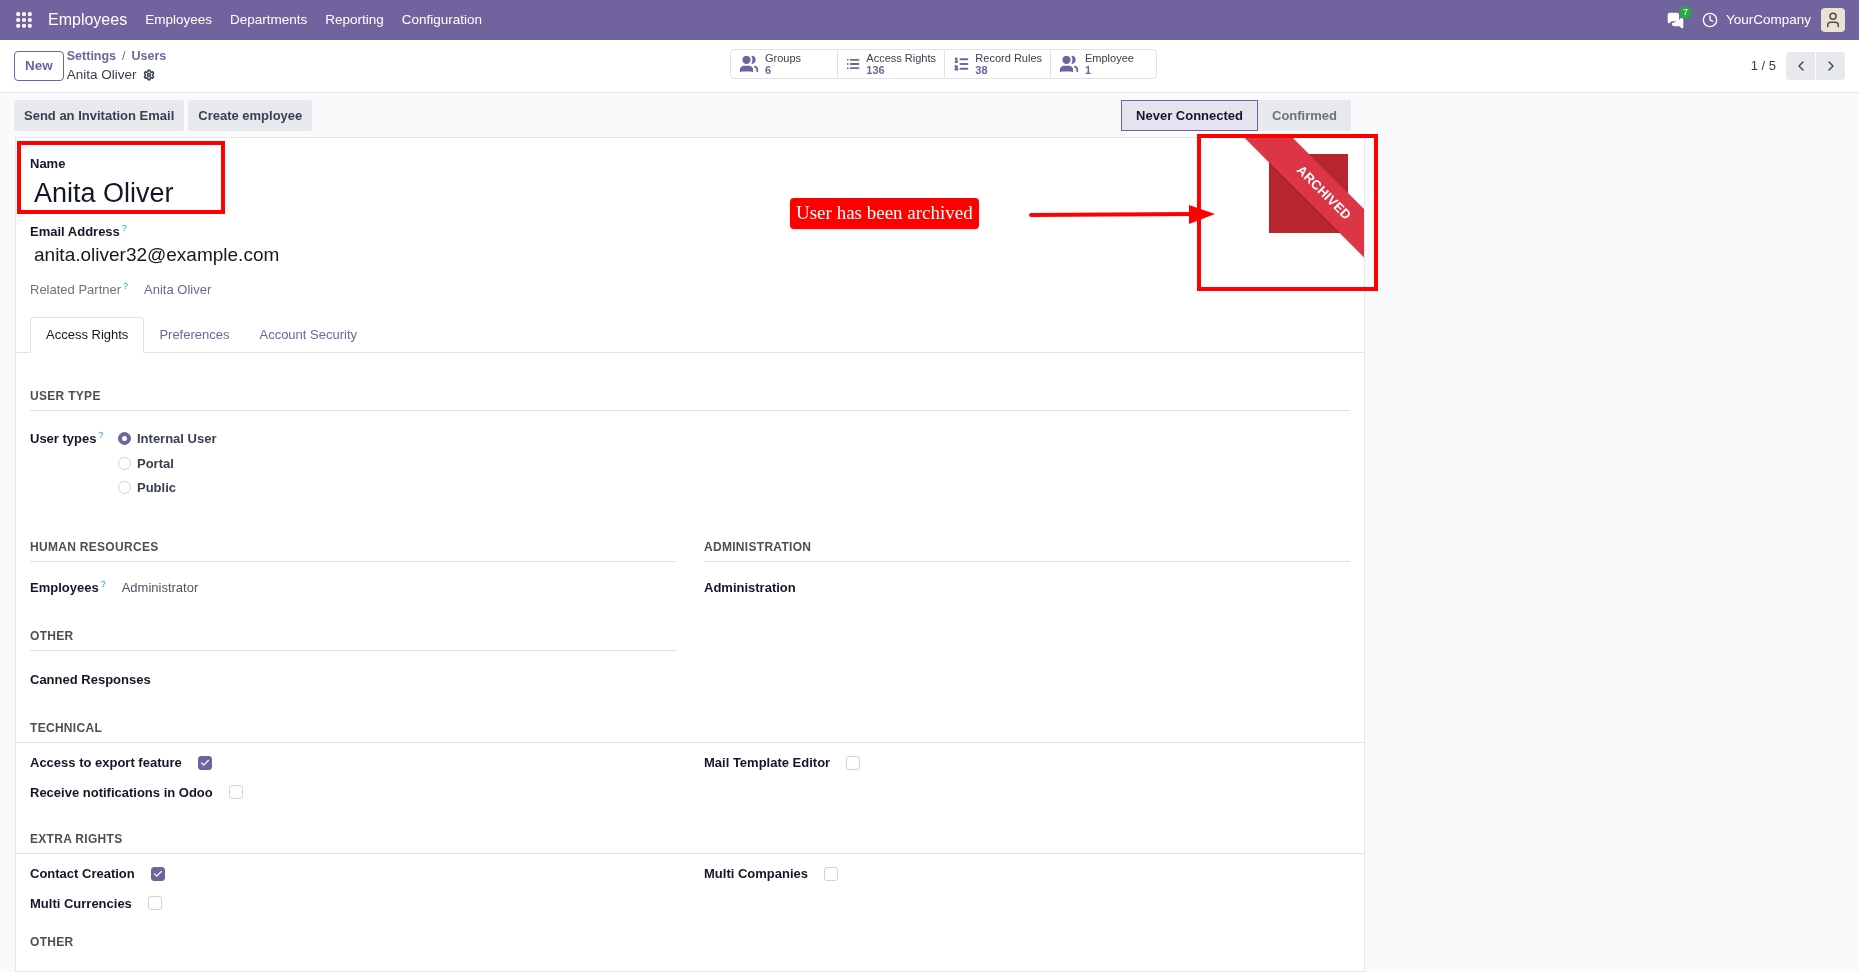 This screenshot has width=1859, height=972. What do you see at coordinates (65, 396) in the screenshot?
I see `section-heading: USER TYPE` at bounding box center [65, 396].